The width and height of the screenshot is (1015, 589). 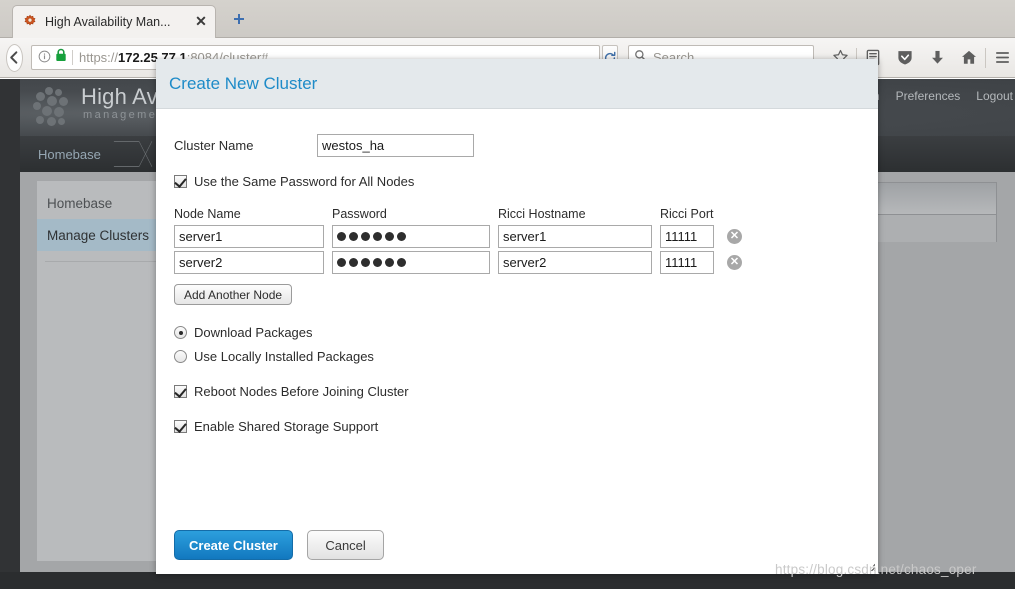 I want to click on home-icon, so click(x=969, y=58).